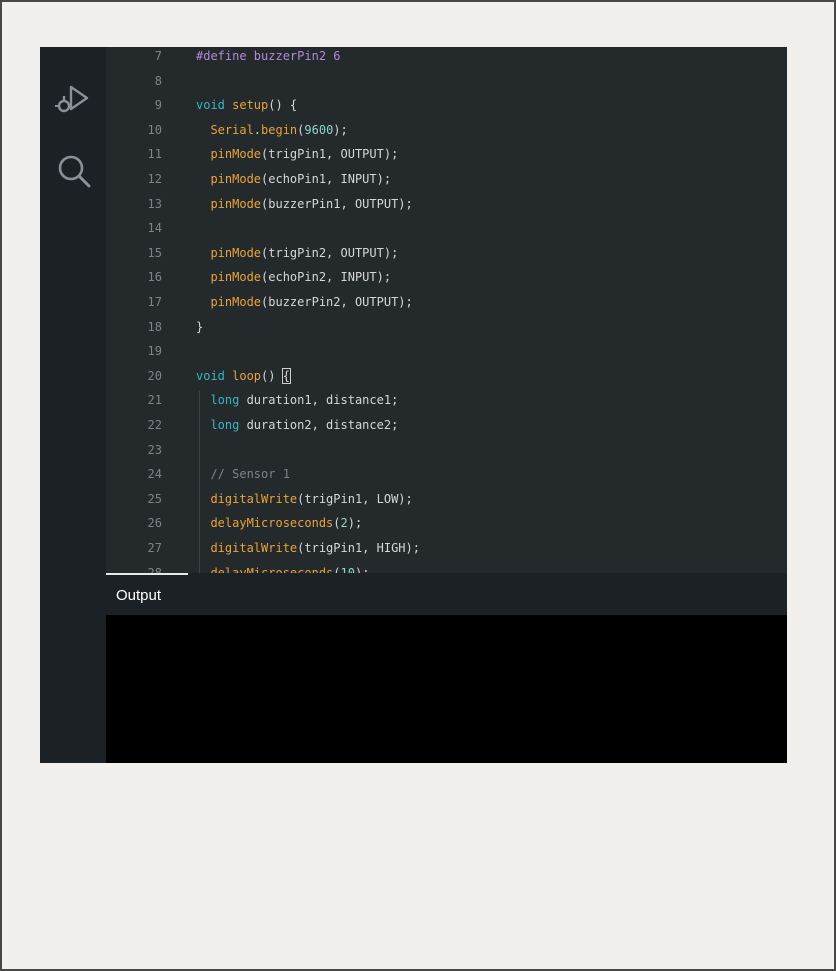 This screenshot has width=836, height=971. Describe the element at coordinates (446, 400) in the screenshot. I see `code-line: 21 long duration1, distance1;` at that location.